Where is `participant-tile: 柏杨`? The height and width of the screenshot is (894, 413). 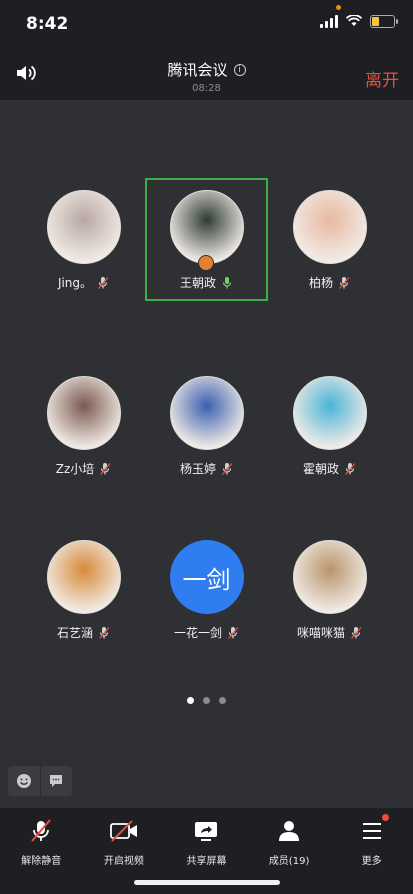 participant-tile: 柏杨 is located at coordinates (329, 239).